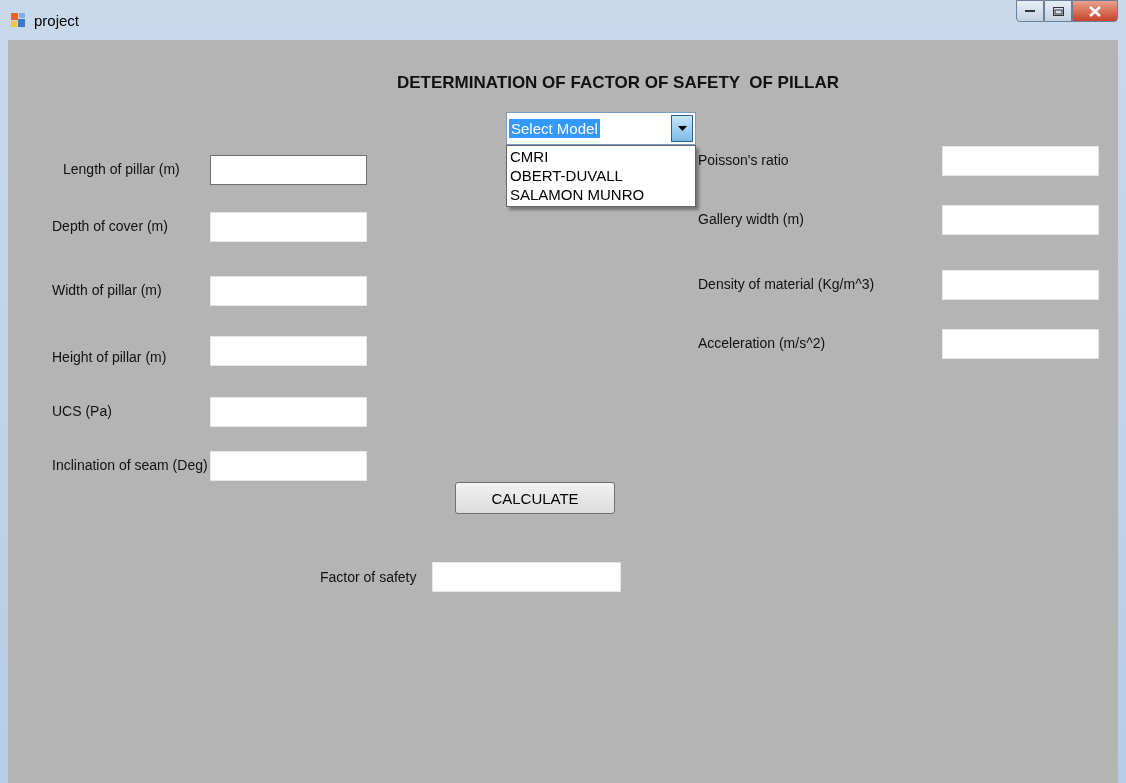  I want to click on field-label: UCS (Pa), so click(82, 410).